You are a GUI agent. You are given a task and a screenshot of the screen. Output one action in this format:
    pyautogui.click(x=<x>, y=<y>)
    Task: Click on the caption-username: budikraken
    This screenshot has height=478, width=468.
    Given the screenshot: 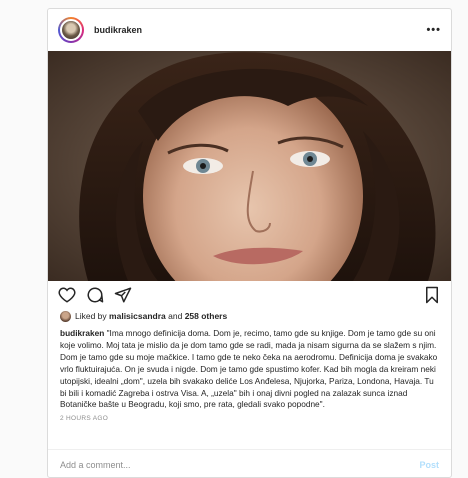 What is the action you would take?
    pyautogui.click(x=82, y=333)
    